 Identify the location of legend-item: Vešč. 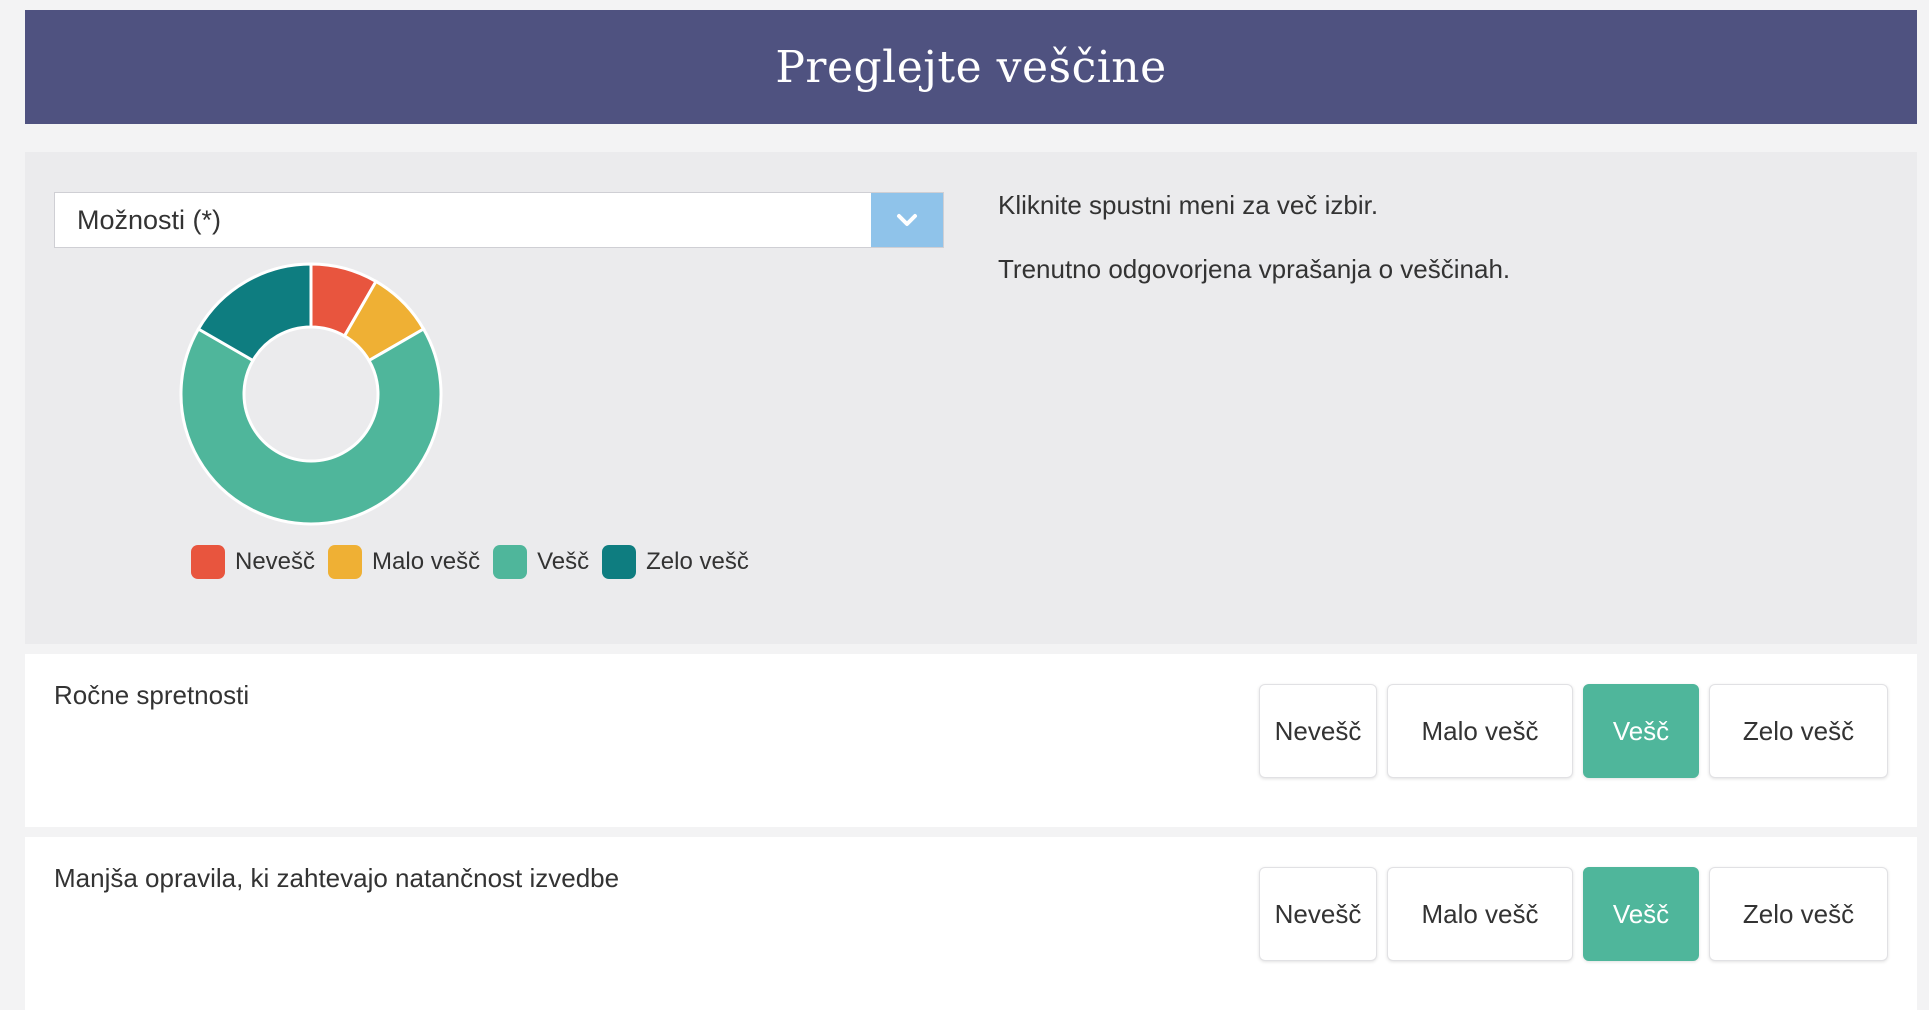
(541, 562).